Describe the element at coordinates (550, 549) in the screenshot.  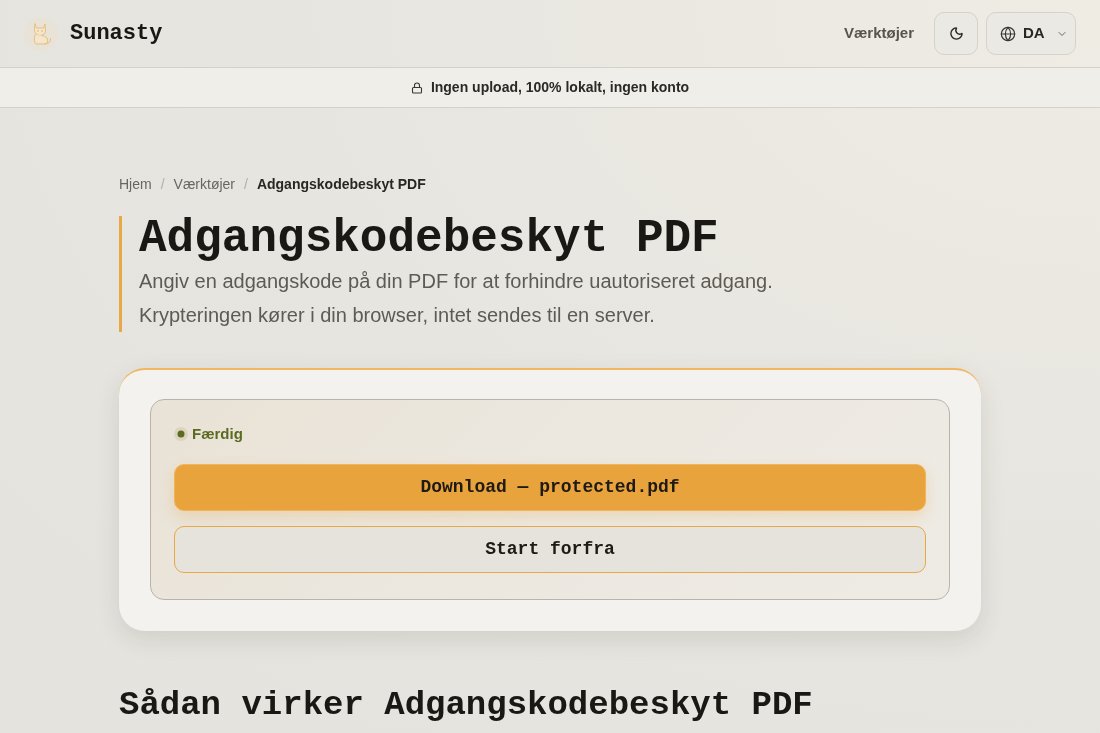
I see `restart-button: Start forfra` at that location.